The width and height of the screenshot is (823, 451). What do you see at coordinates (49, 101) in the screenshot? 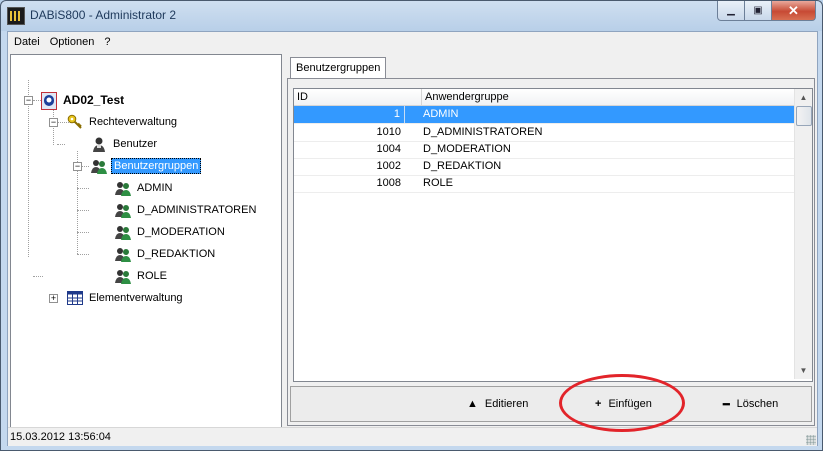
I see `database-icon` at bounding box center [49, 101].